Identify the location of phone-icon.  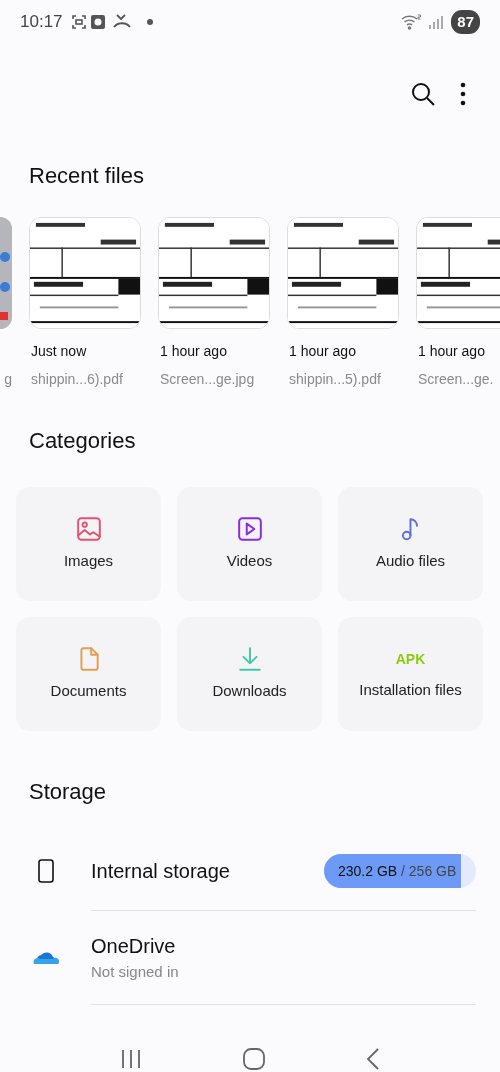
(46, 871).